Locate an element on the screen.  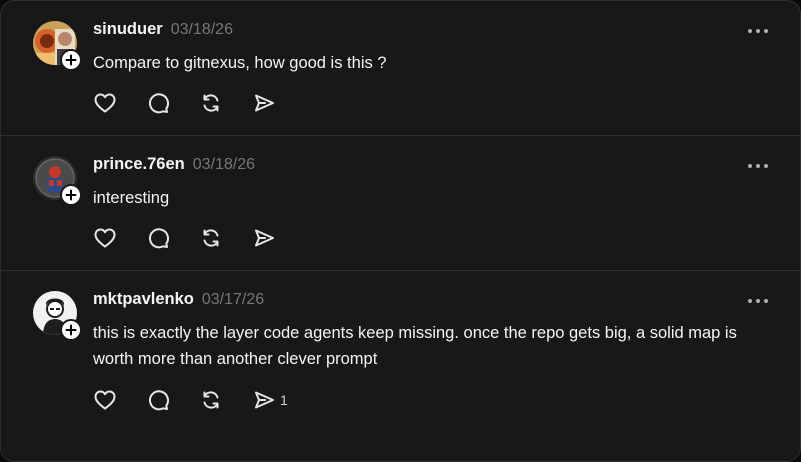
post-header: mktpavlenko 03/17/26 is located at coordinates (178, 301).